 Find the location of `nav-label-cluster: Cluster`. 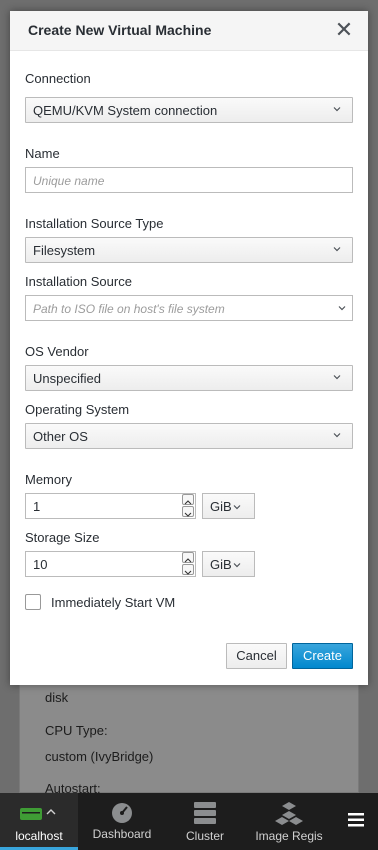

nav-label-cluster: Cluster is located at coordinates (204, 836).